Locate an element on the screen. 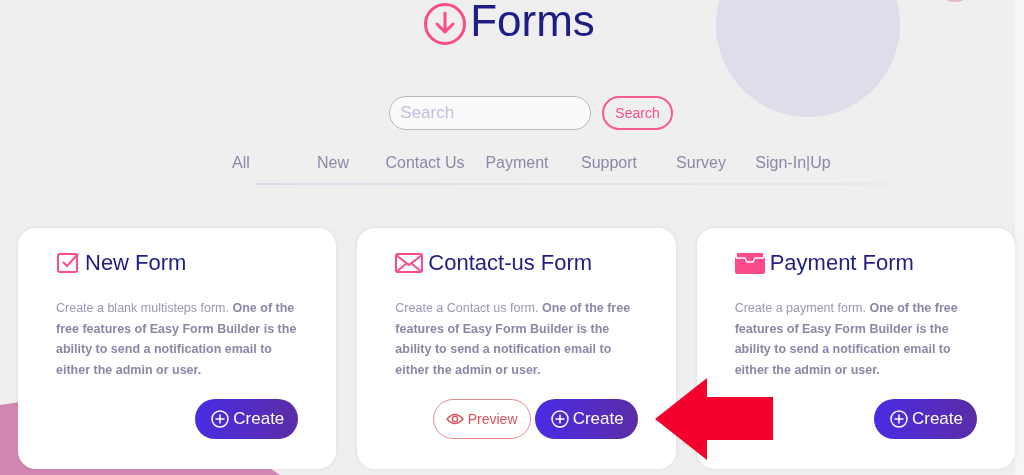 This screenshot has width=1024, height=475. eye-icon is located at coordinates (454, 419).